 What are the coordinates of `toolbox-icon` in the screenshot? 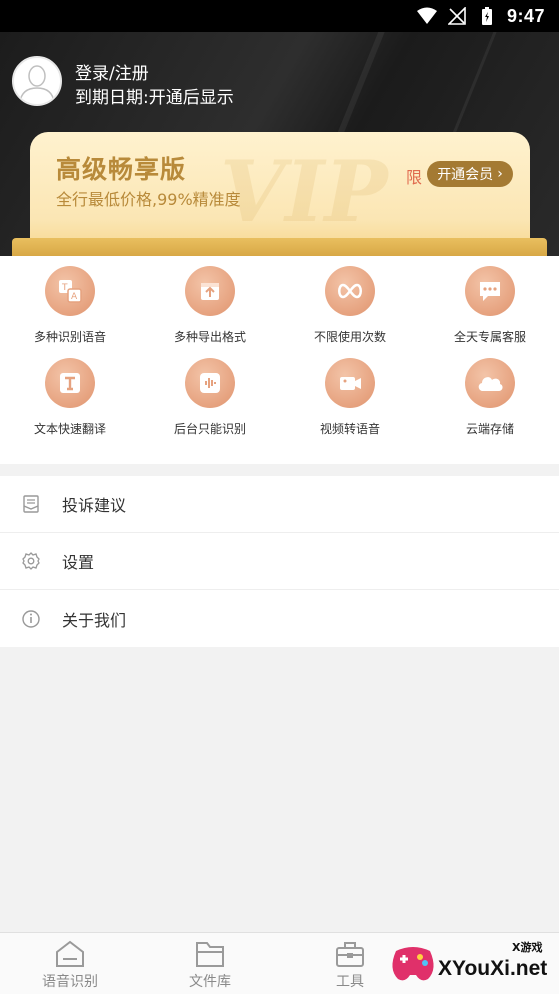 It's located at (350, 954).